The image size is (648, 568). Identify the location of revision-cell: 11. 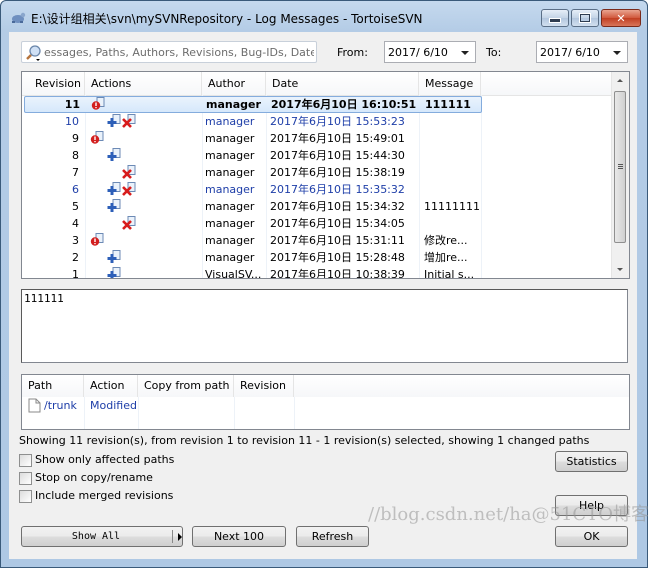
(72, 104).